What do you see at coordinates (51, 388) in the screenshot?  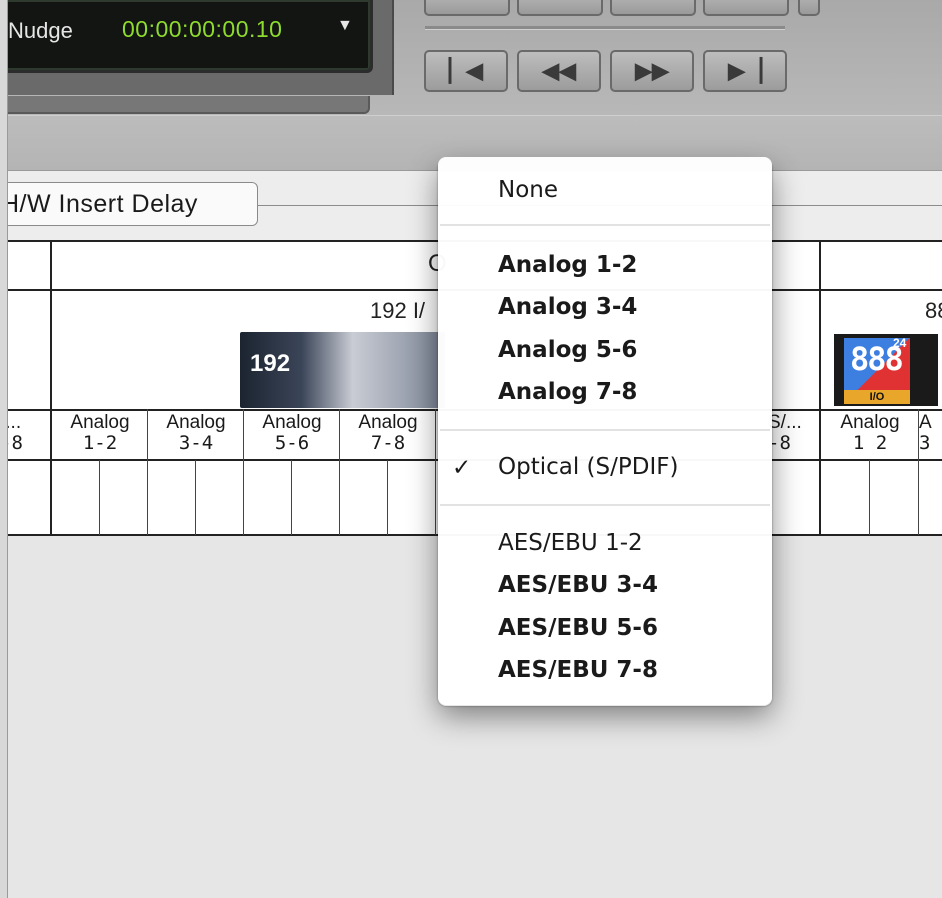 I see `grid-vline-group` at bounding box center [51, 388].